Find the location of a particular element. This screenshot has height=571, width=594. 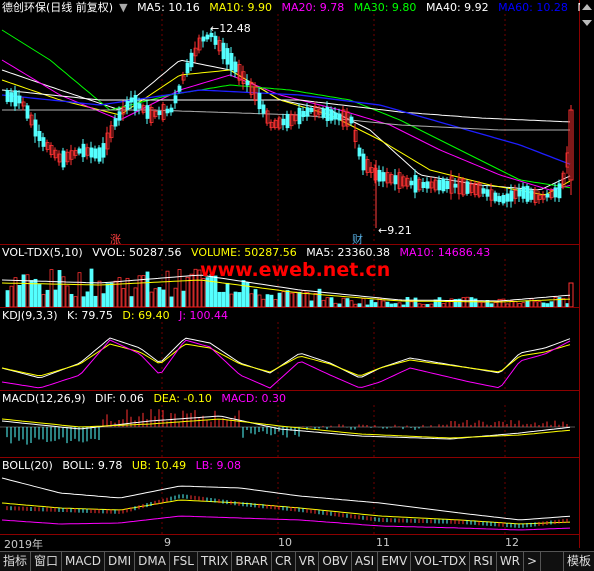

tab-vol-tdx: VOL-TDX is located at coordinates (441, 561).